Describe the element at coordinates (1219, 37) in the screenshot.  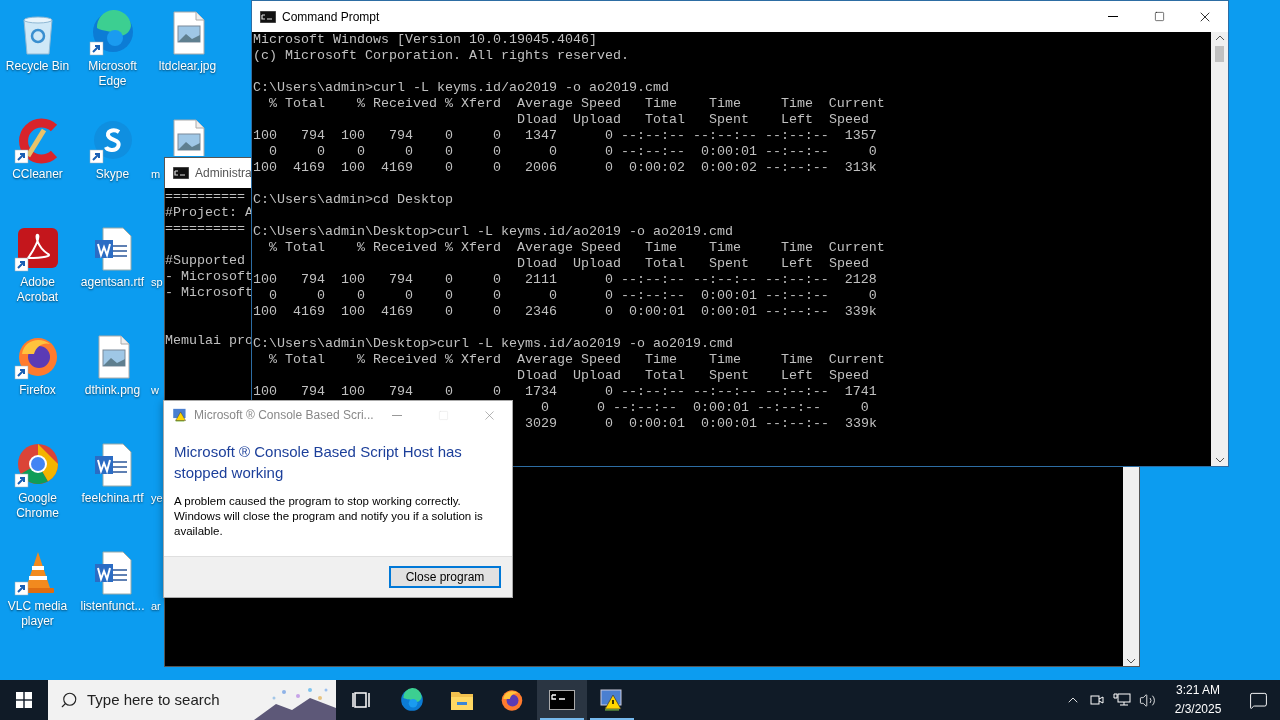
I see `scroll-up-icon` at that location.